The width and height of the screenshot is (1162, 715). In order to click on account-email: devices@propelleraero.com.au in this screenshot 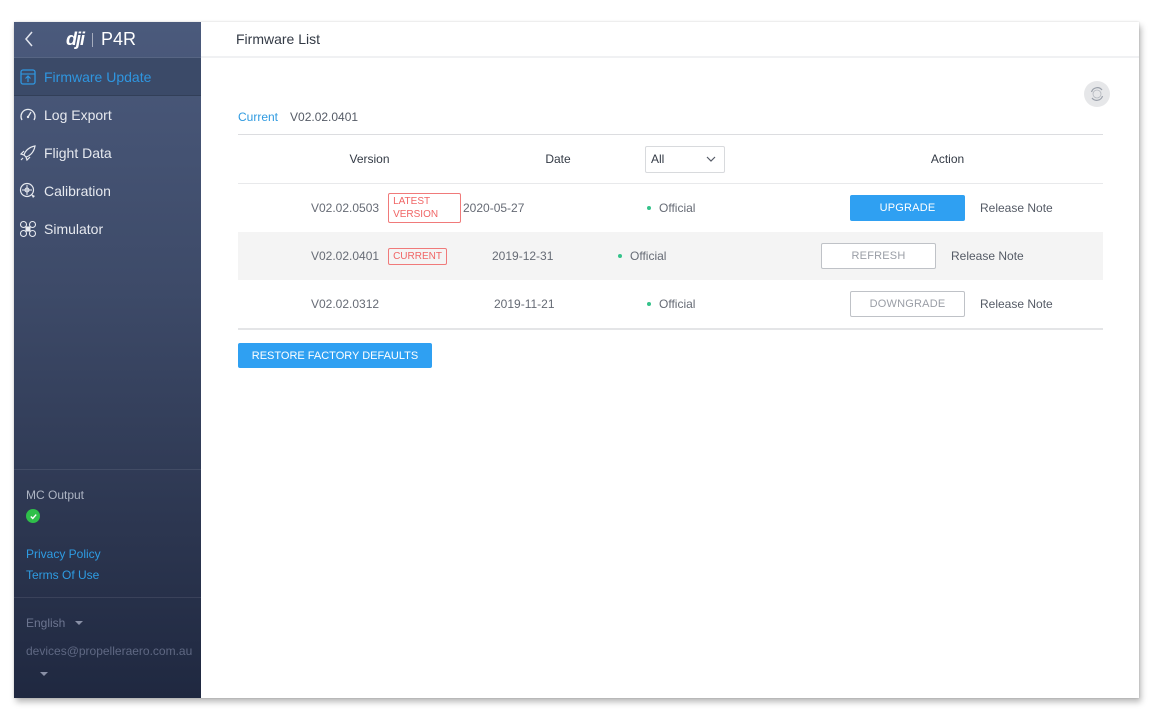, I will do `click(109, 651)`.